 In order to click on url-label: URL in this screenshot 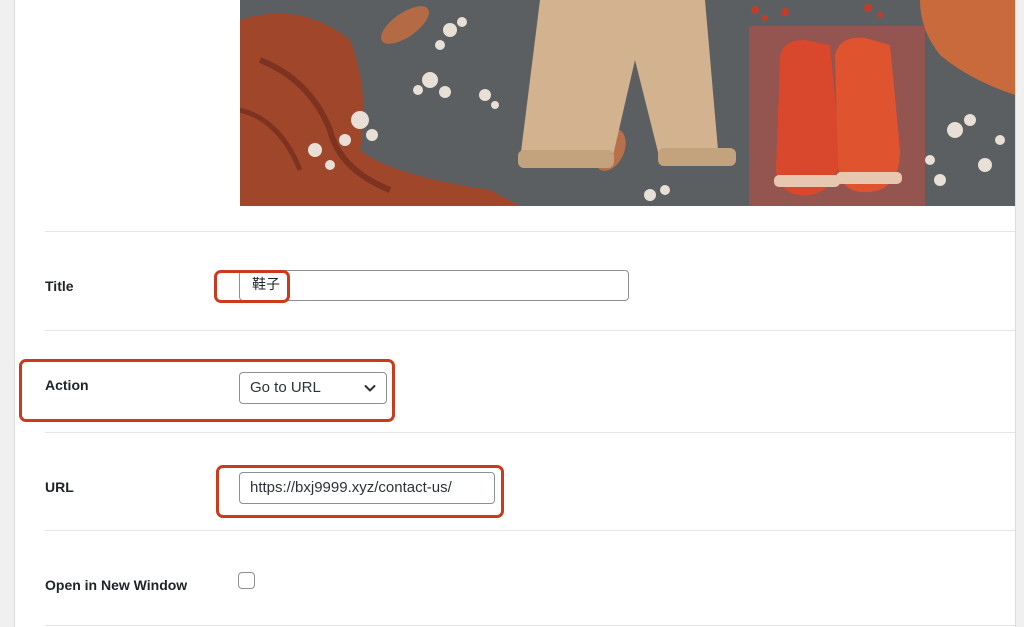, I will do `click(59, 487)`.